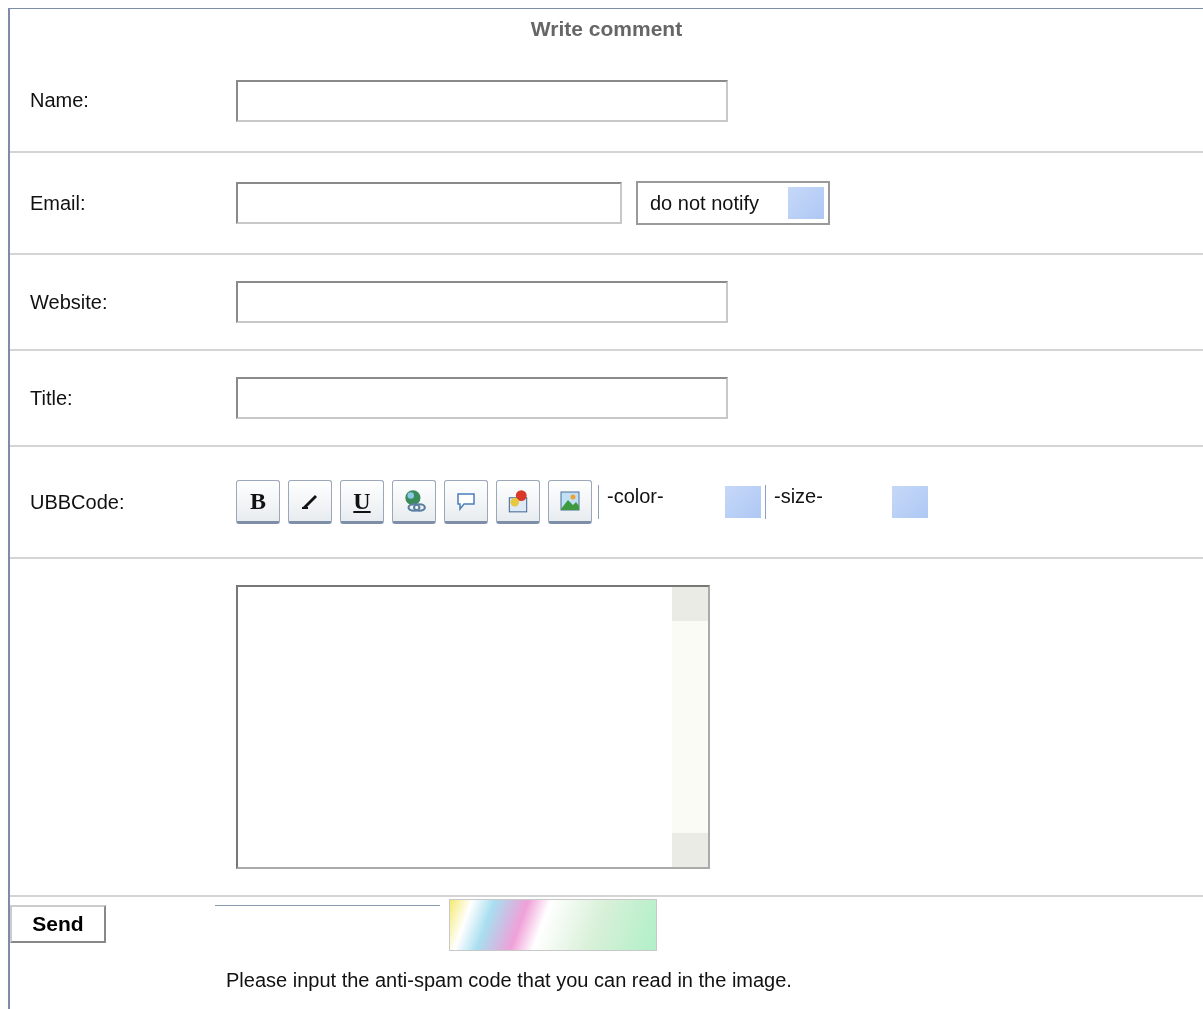 This screenshot has height=1009, width=1203. I want to click on send-button: Send, so click(58, 924).